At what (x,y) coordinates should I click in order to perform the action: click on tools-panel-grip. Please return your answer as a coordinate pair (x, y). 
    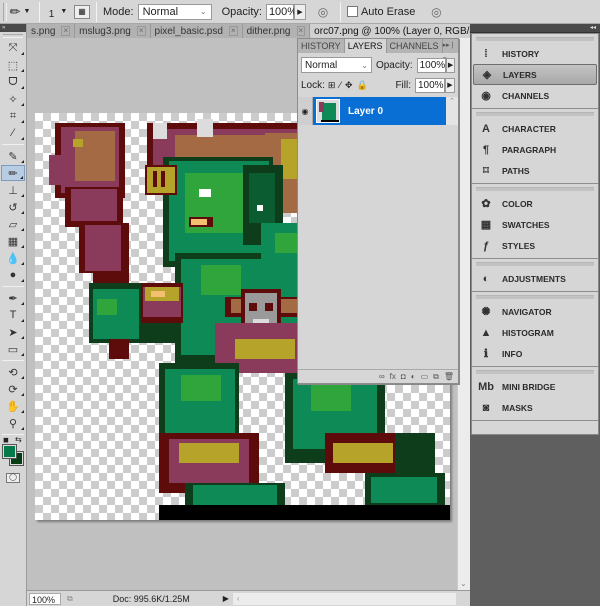
    Looking at the image, I should click on (13, 36).